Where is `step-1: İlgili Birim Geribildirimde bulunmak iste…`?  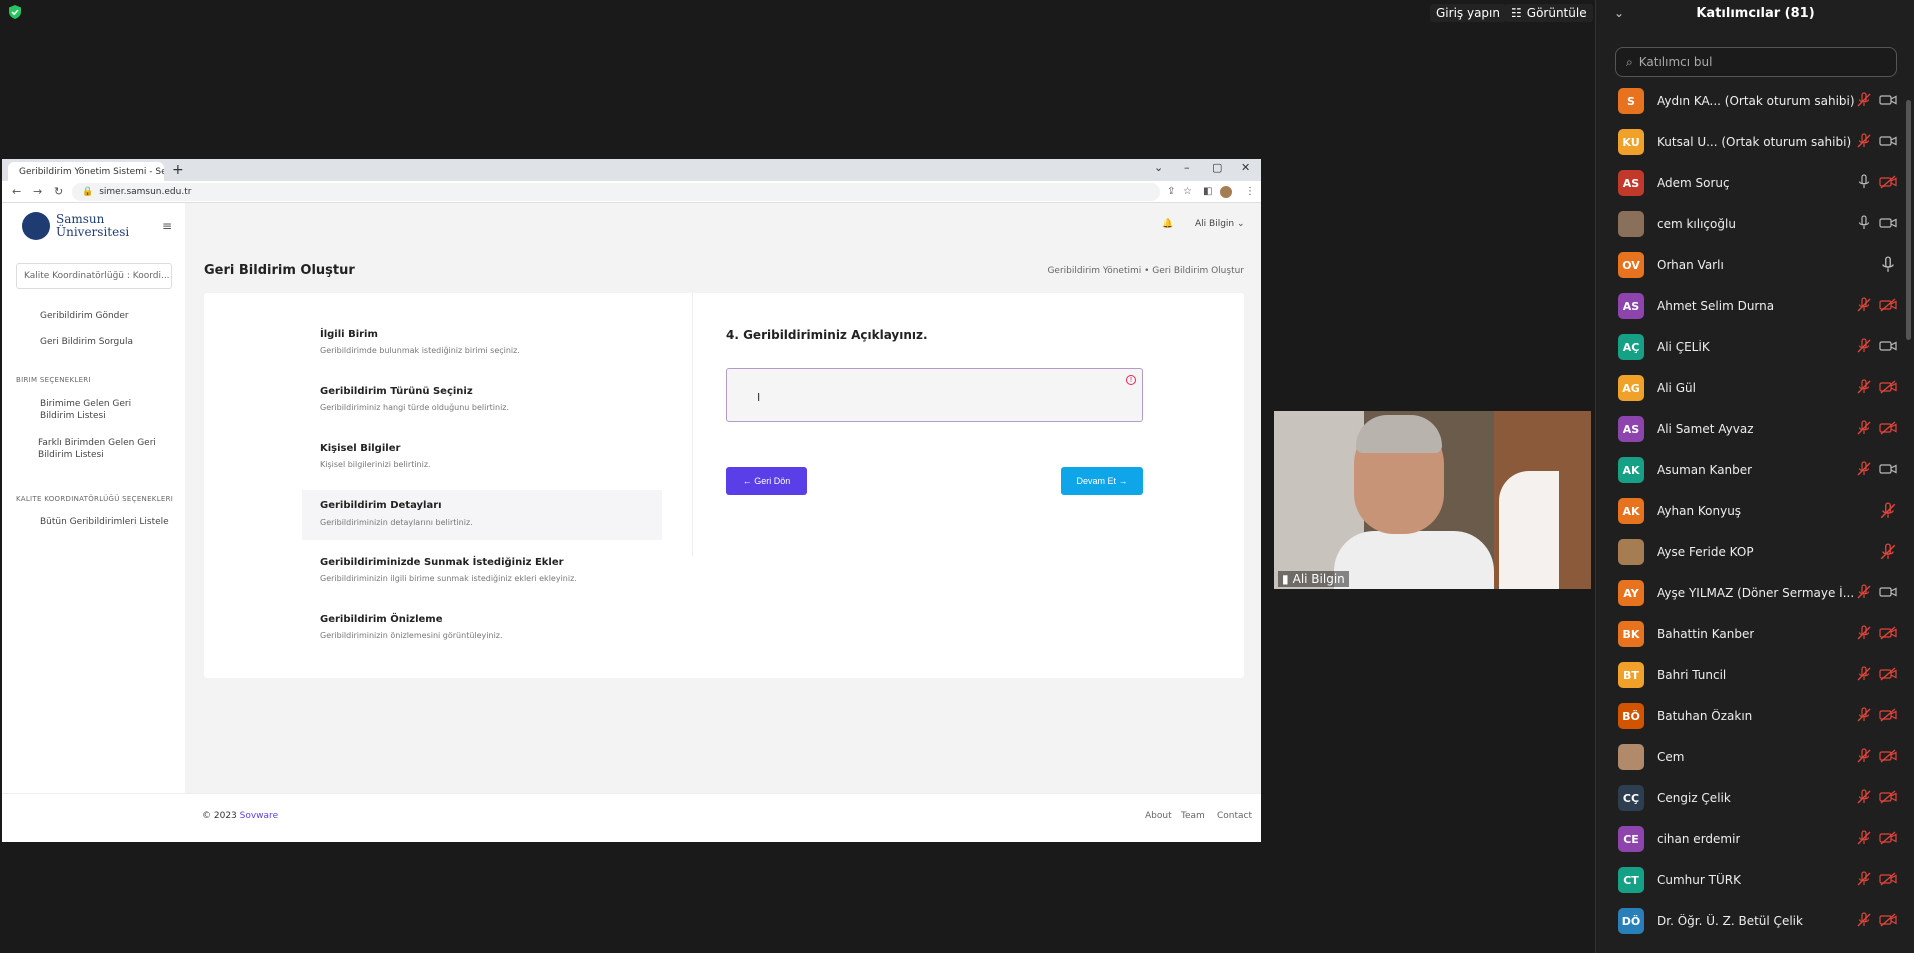 step-1: İlgili Birim Geribildirimde bulunmak iste… is located at coordinates (482, 341).